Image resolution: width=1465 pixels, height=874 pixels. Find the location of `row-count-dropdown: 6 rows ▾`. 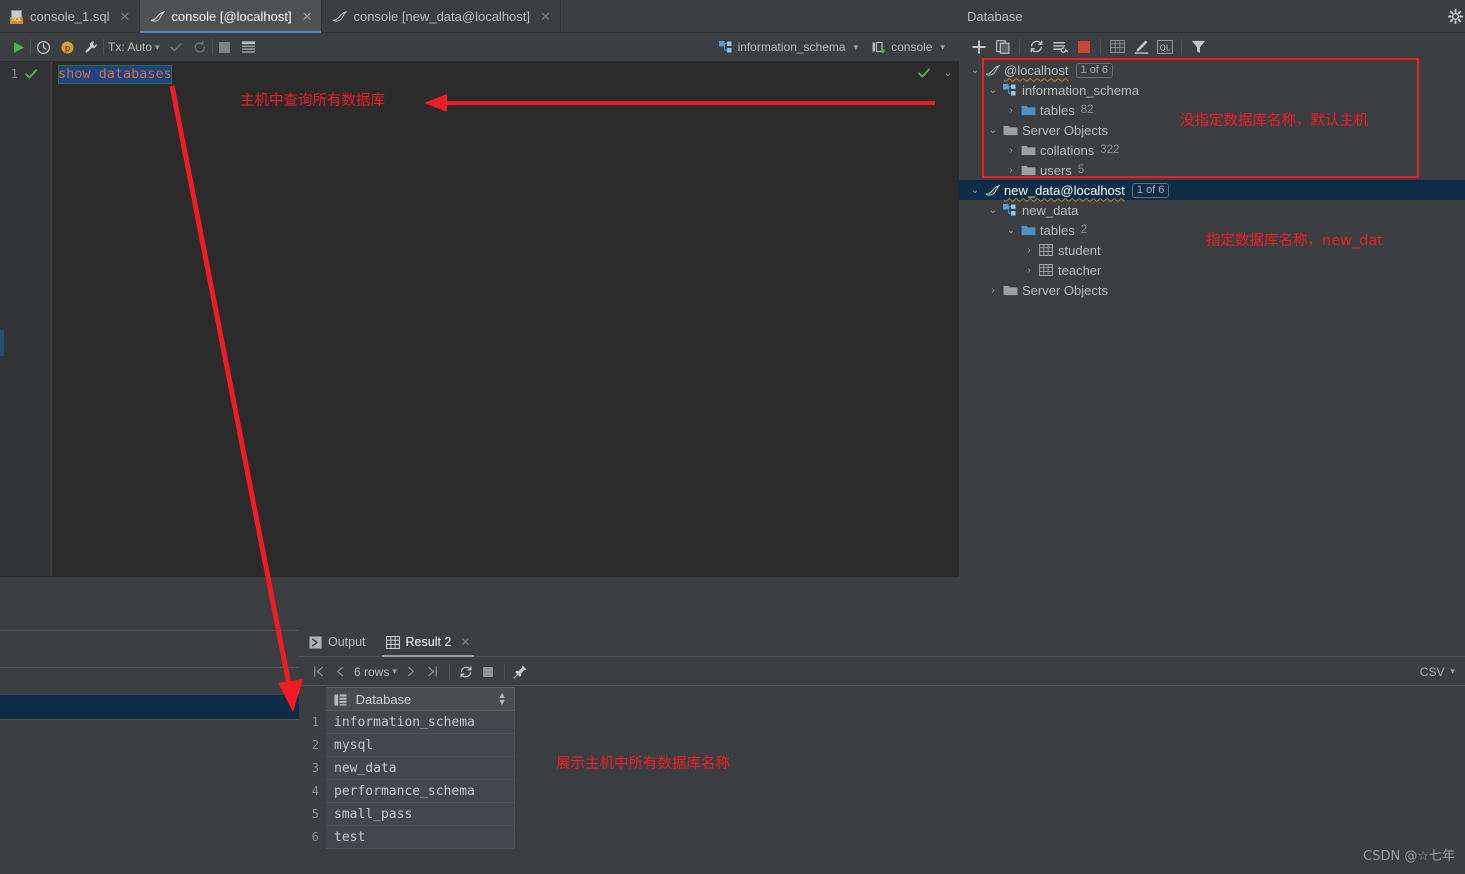

row-count-dropdown: 6 rows ▾ is located at coordinates (375, 672).